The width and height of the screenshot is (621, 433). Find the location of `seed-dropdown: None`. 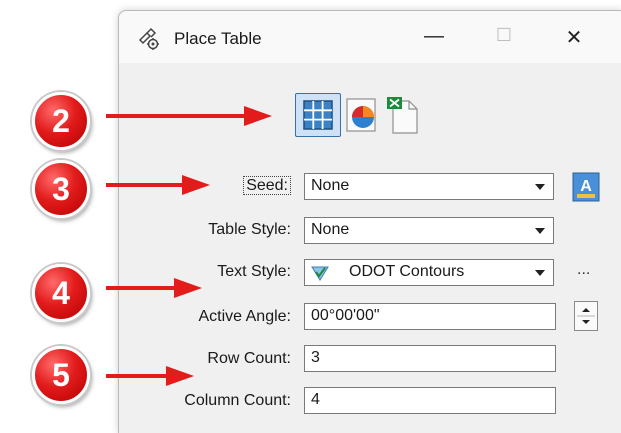

seed-dropdown: None is located at coordinates (429, 186).